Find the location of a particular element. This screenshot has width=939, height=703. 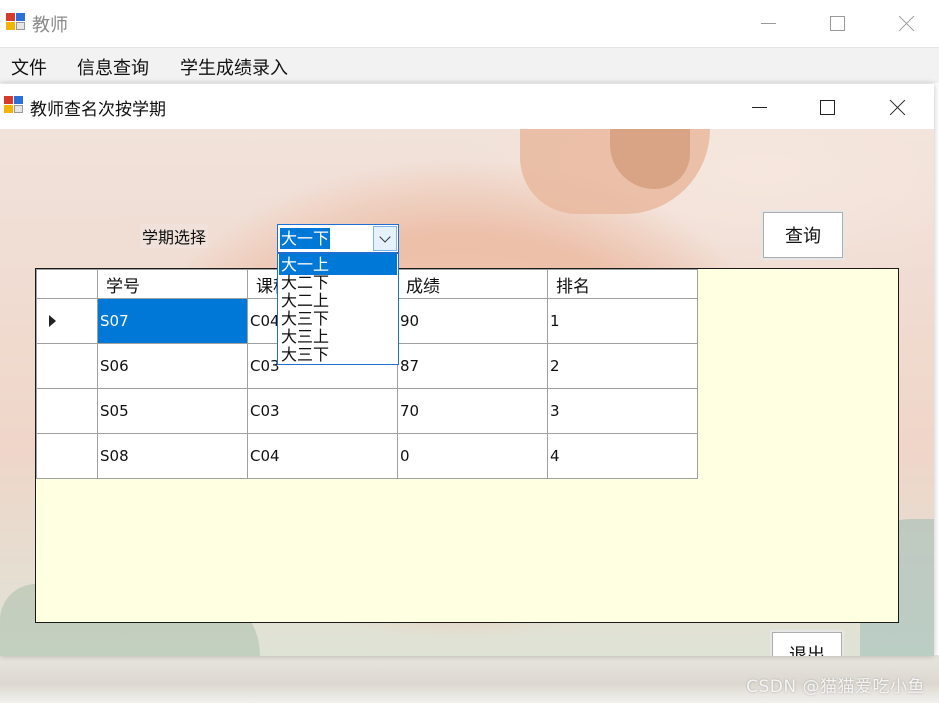

table-cell-student-id: S08 is located at coordinates (172, 456).